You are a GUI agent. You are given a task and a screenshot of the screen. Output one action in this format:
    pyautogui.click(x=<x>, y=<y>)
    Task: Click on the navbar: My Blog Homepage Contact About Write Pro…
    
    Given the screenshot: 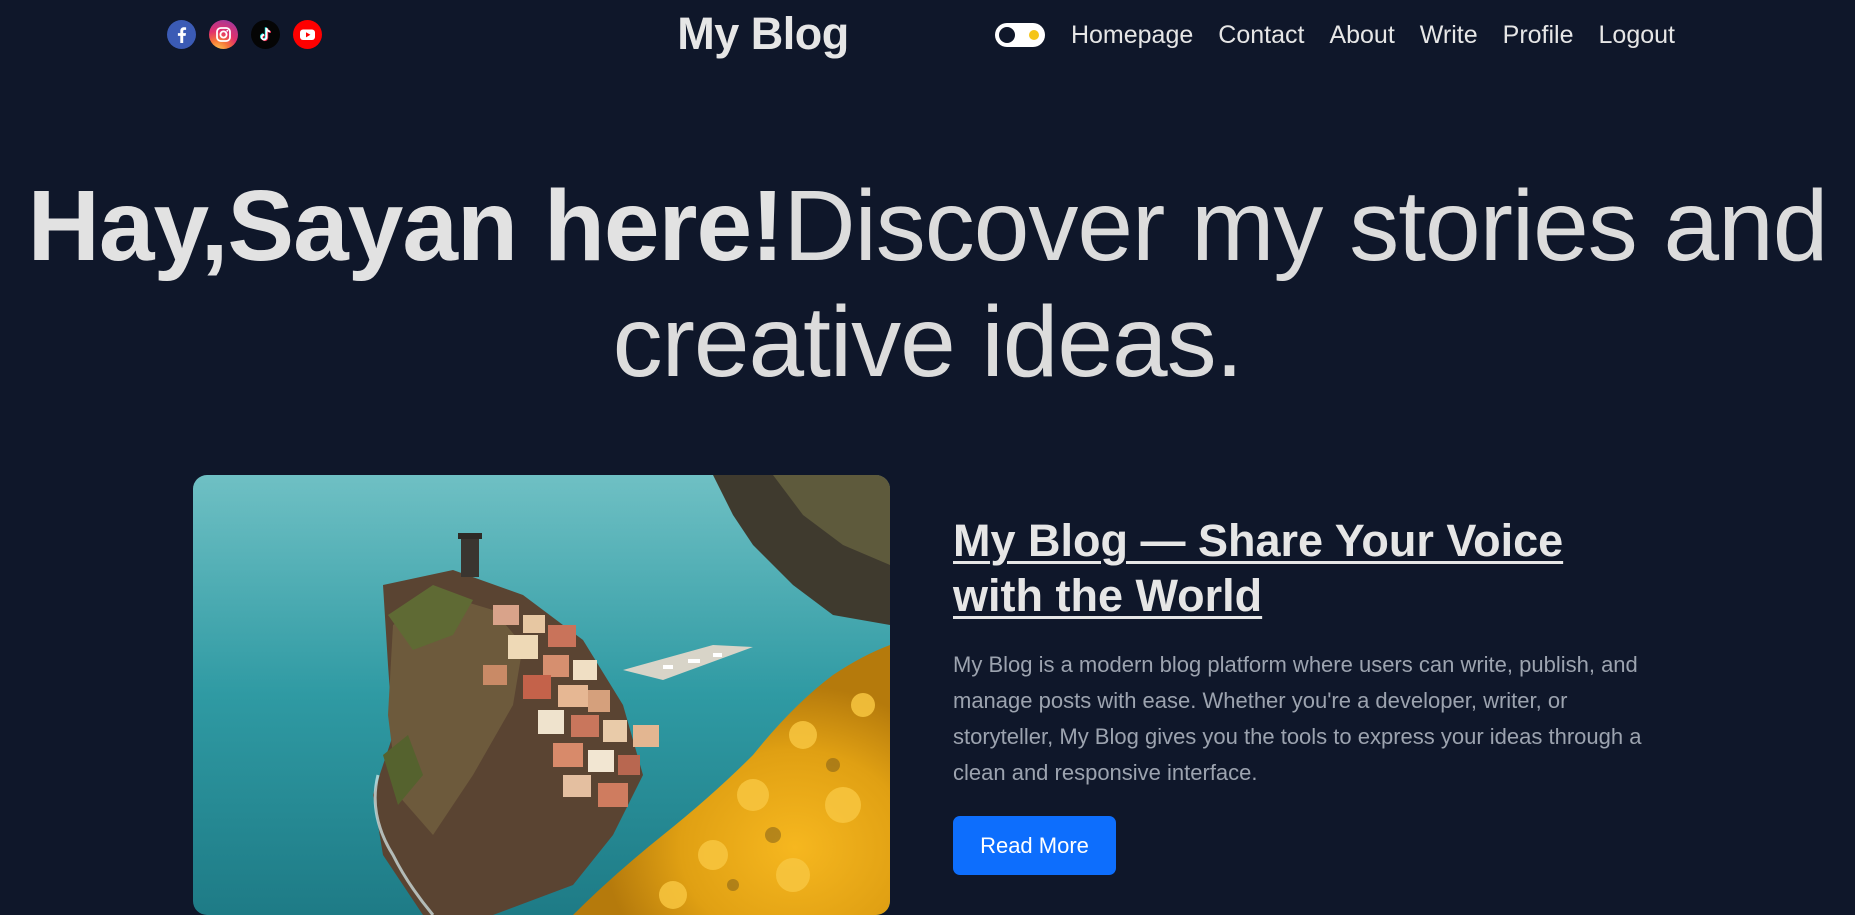 What is the action you would take?
    pyautogui.click(x=927, y=35)
    